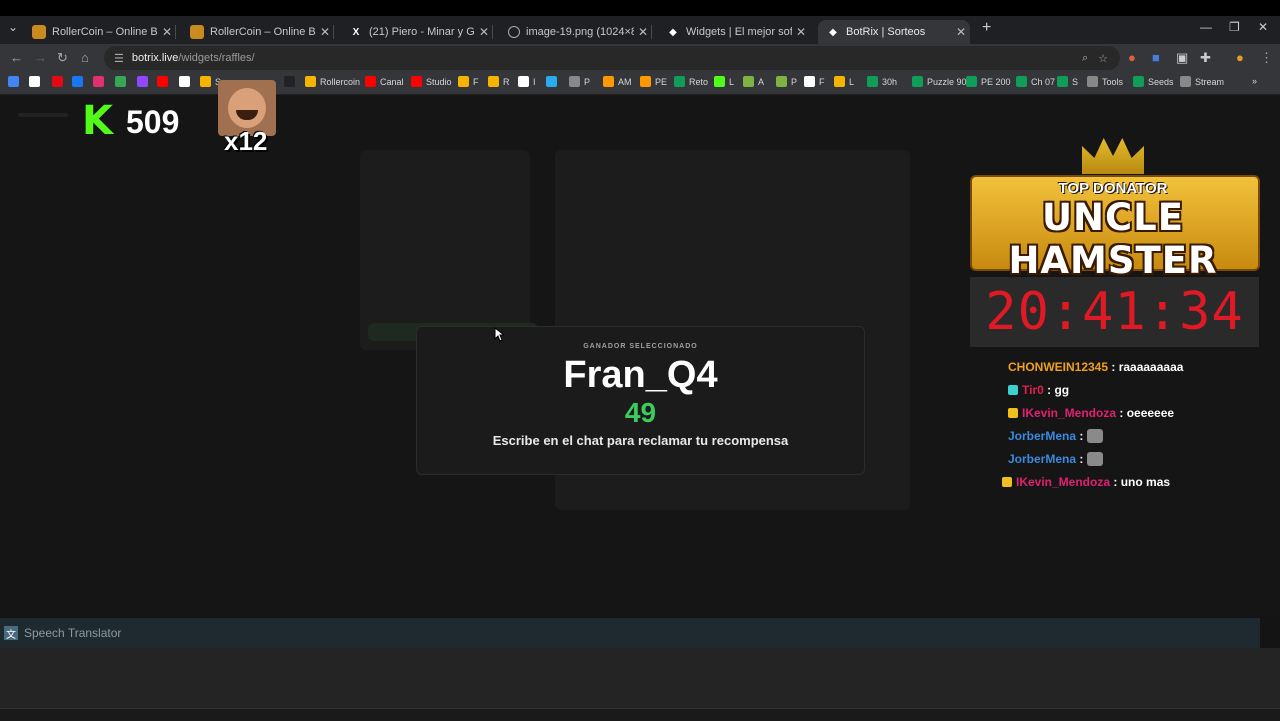 The height and width of the screenshot is (721, 1280). I want to click on bookmark-item: S, so click(1067, 81).